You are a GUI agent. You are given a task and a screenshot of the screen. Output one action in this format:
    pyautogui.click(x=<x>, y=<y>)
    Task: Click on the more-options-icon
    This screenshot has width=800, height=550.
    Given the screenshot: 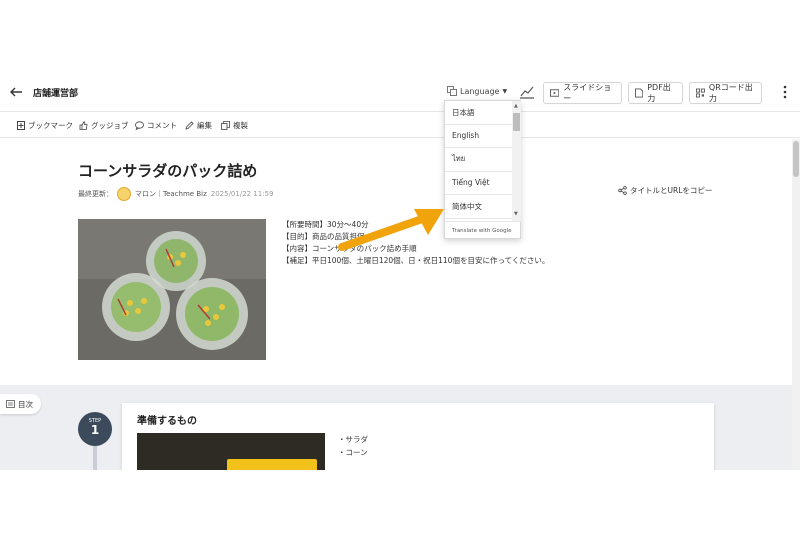 What is the action you would take?
    pyautogui.click(x=785, y=92)
    